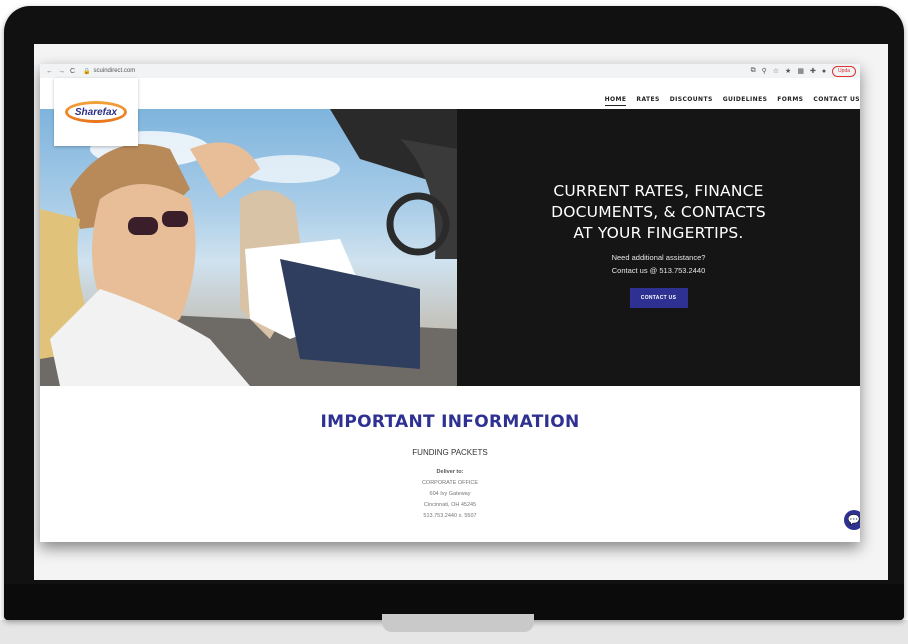  Describe the element at coordinates (61, 71) in the screenshot. I see `forward-icon: →` at that location.